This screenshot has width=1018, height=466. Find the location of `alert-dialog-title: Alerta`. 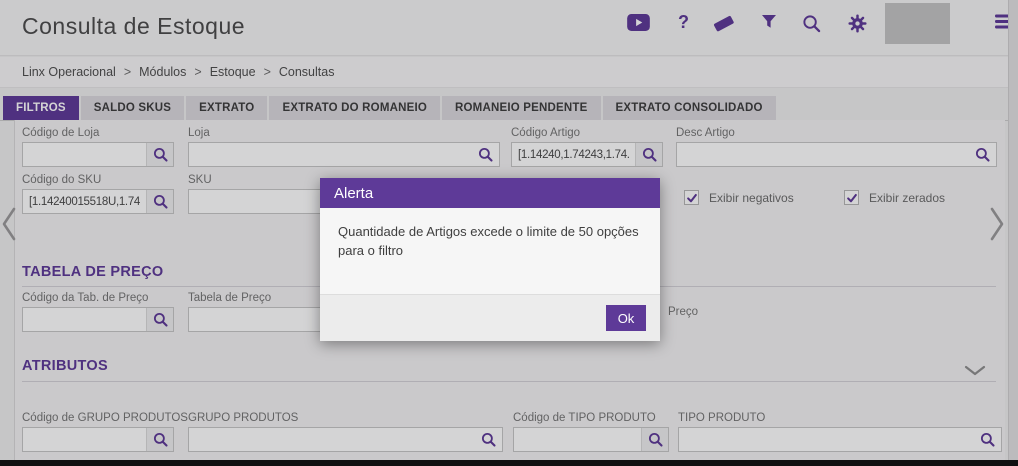

alert-dialog-title: Alerta is located at coordinates (490, 193).